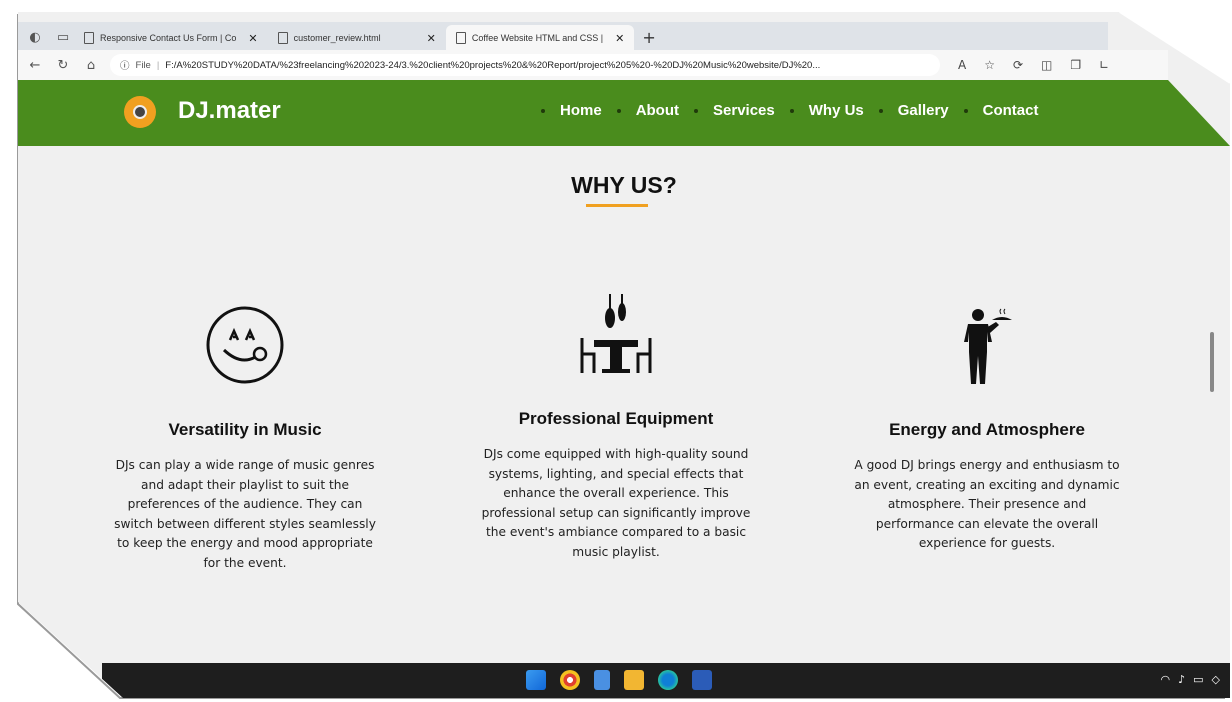  Describe the element at coordinates (63, 37) in the screenshot. I see `tab-actions-icon: ▭` at that location.